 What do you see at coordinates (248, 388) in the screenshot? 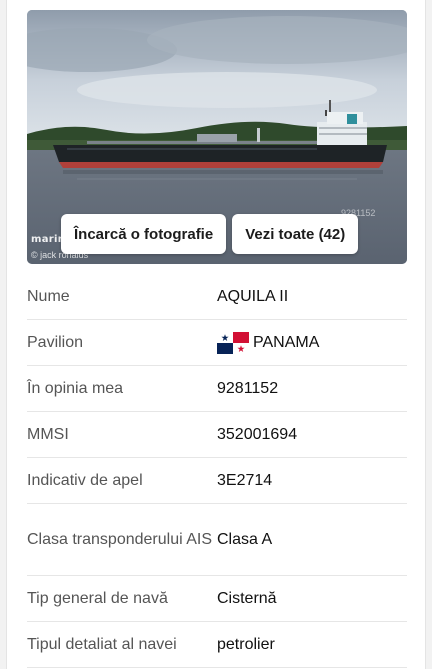
I see `detail-value: 9281152` at bounding box center [248, 388].